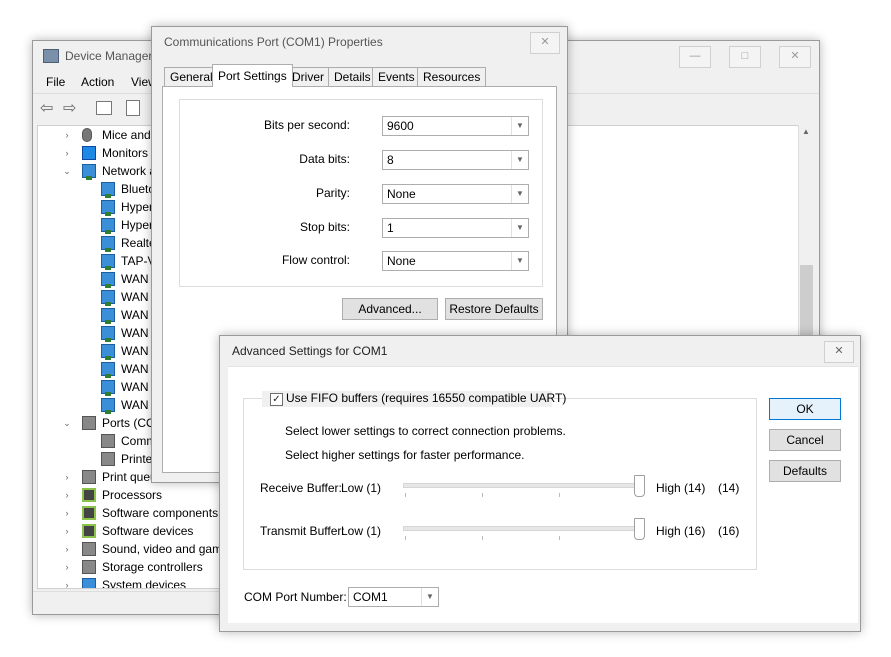 Image resolution: width=891 pixels, height=657 pixels. What do you see at coordinates (805, 471) in the screenshot?
I see `defaults-button: Defaults` at bounding box center [805, 471].